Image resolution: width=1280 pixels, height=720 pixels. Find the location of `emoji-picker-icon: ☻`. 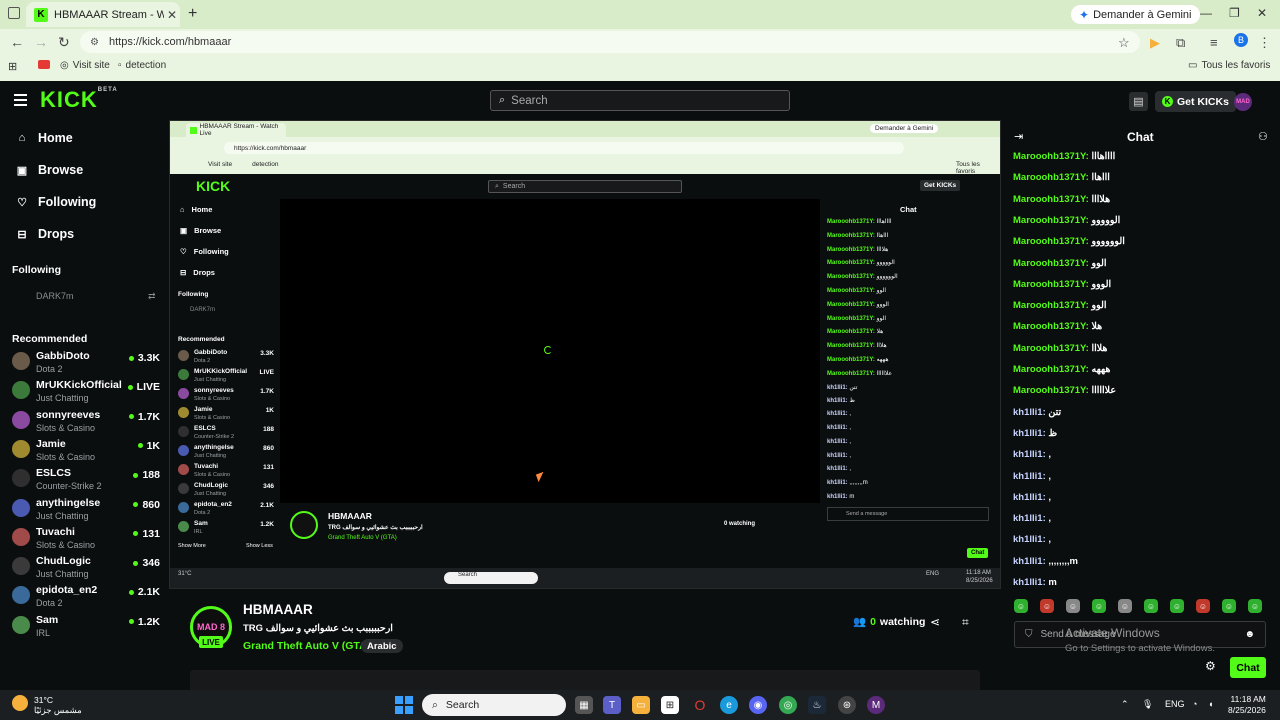

emoji-picker-icon: ☻ is located at coordinates (1249, 634).